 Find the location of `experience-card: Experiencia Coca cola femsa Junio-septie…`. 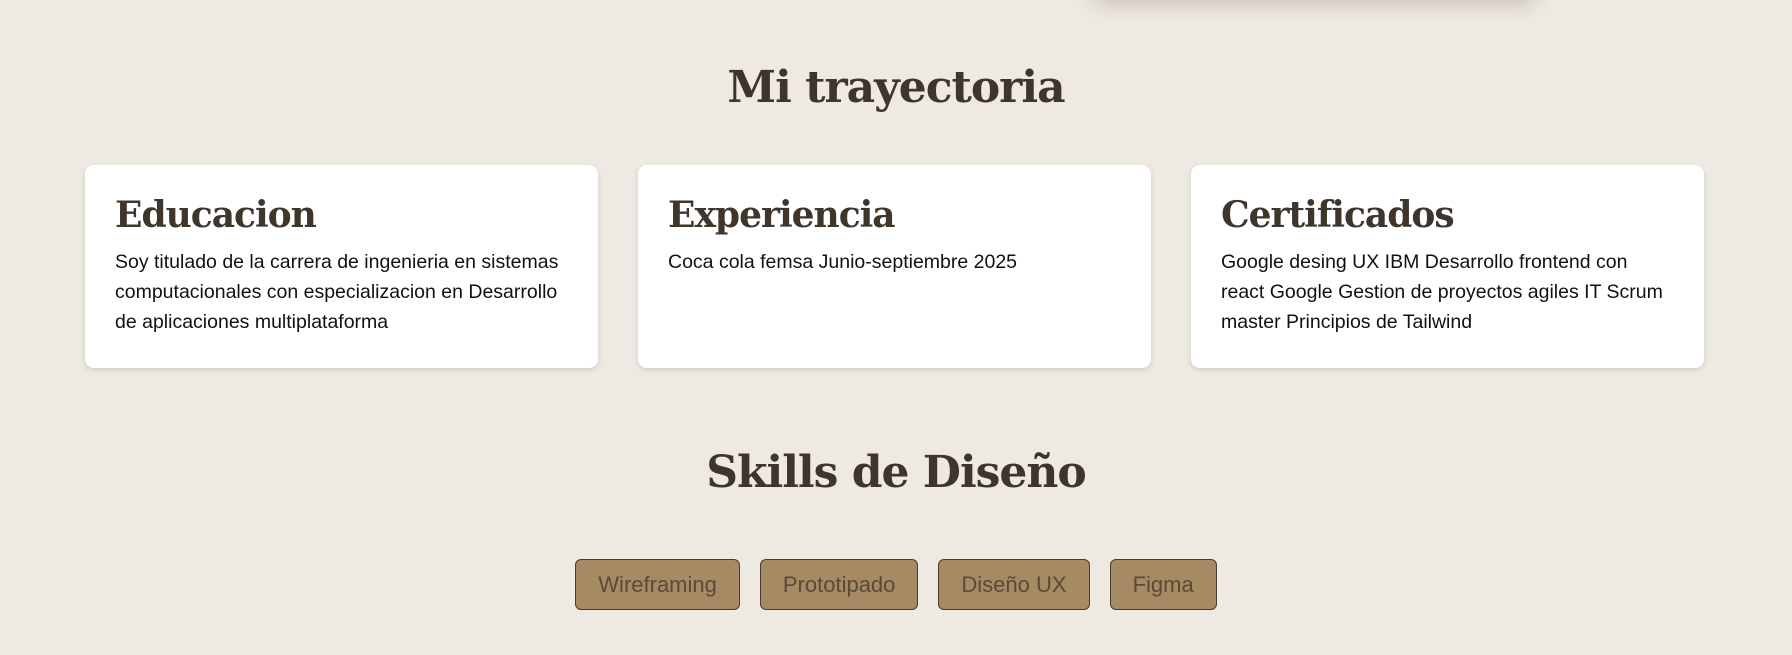

experience-card: Experiencia Coca cola femsa Junio-septie… is located at coordinates (894, 266).